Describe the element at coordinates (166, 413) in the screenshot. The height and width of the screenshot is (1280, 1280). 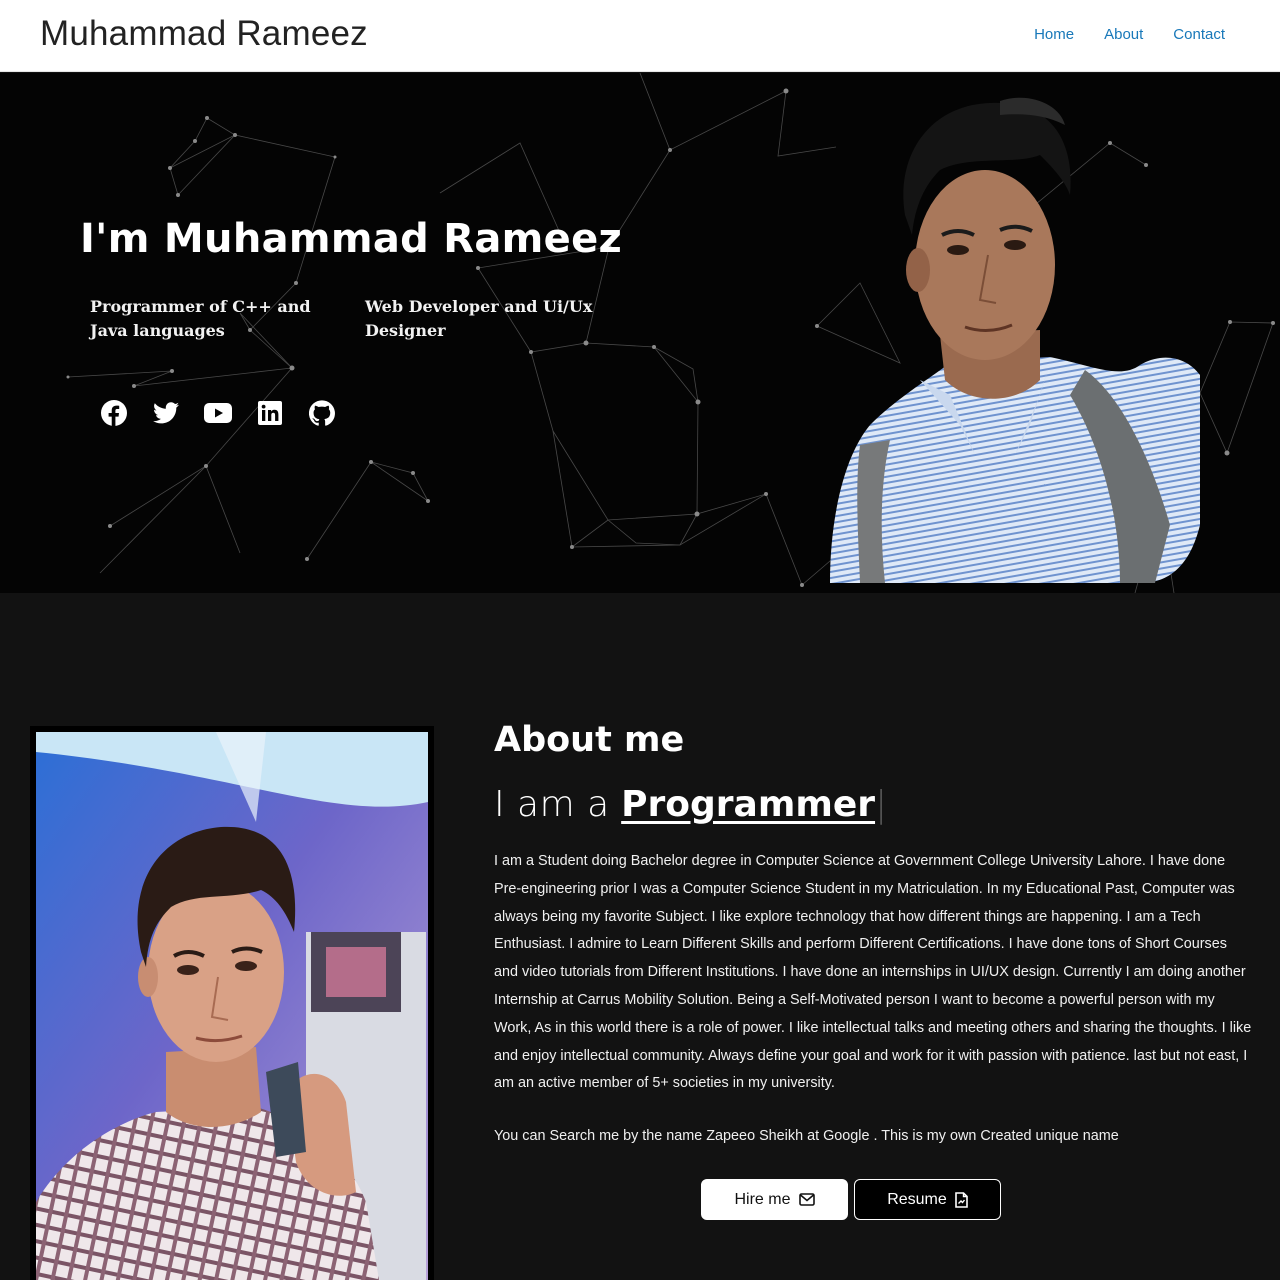
I see `twitter-icon` at that location.